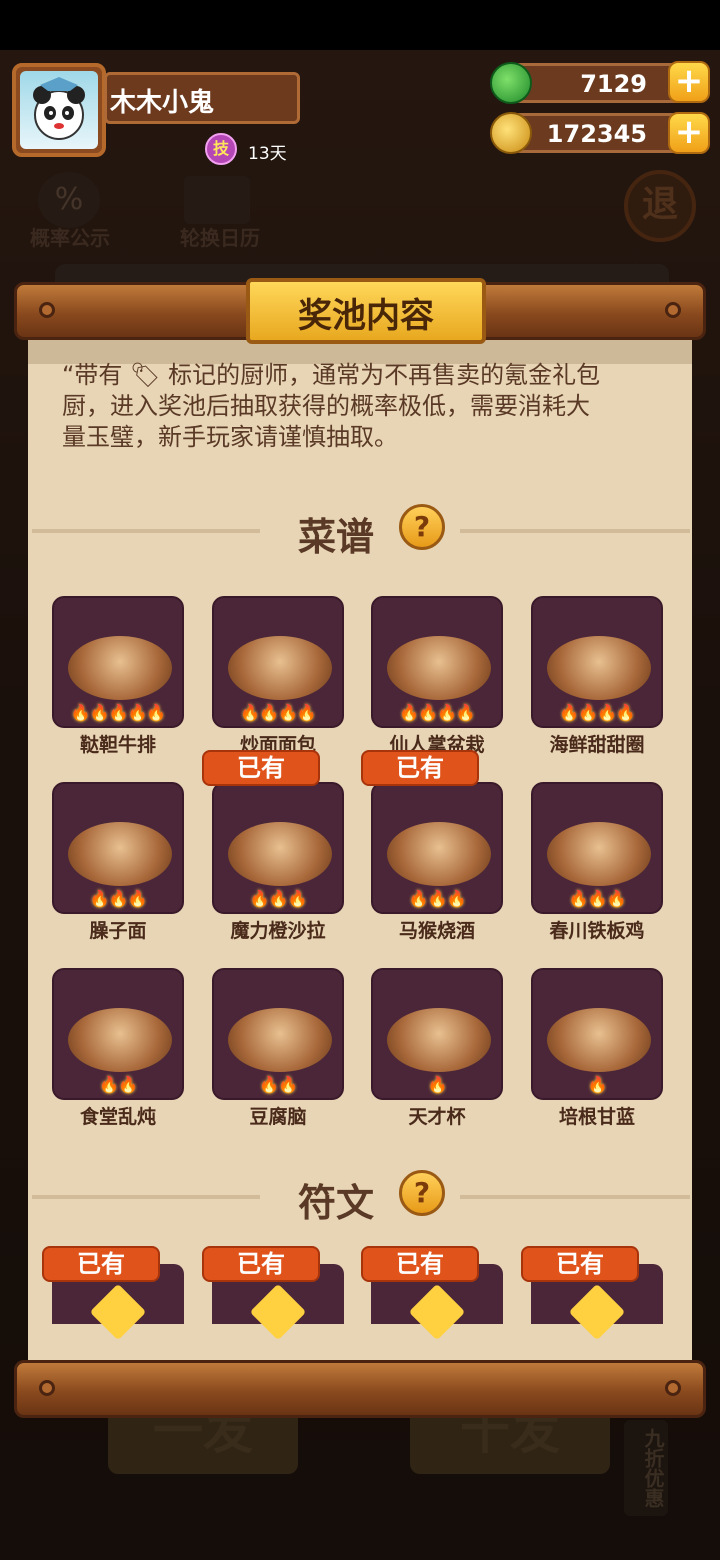 This screenshot has width=720, height=1560. What do you see at coordinates (278, 931) in the screenshot?
I see `recipe-name: 魔力橙沙拉` at bounding box center [278, 931].